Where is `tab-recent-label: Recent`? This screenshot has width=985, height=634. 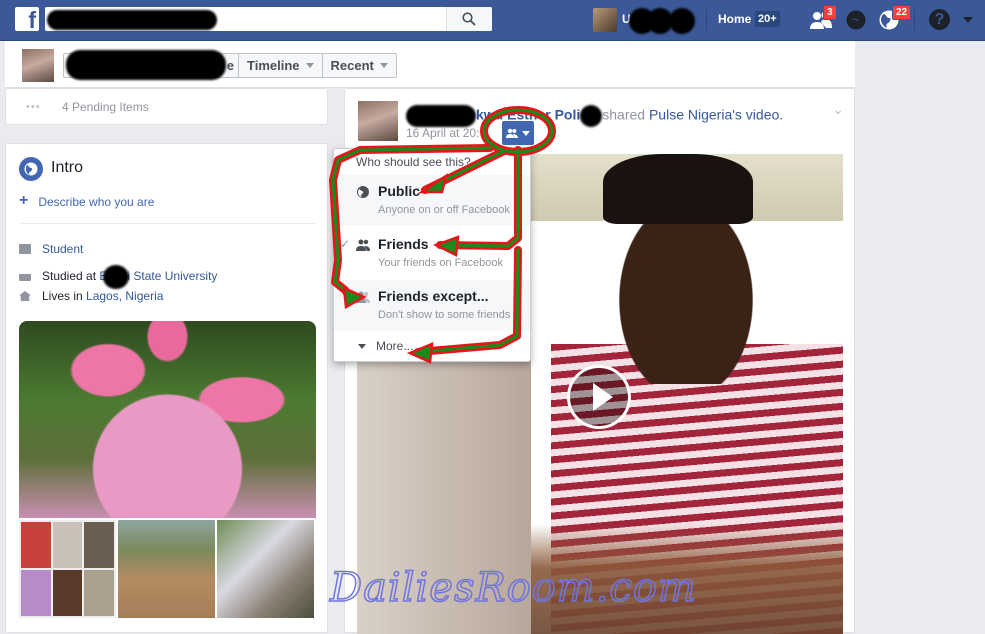
tab-recent-label: Recent is located at coordinates (352, 65).